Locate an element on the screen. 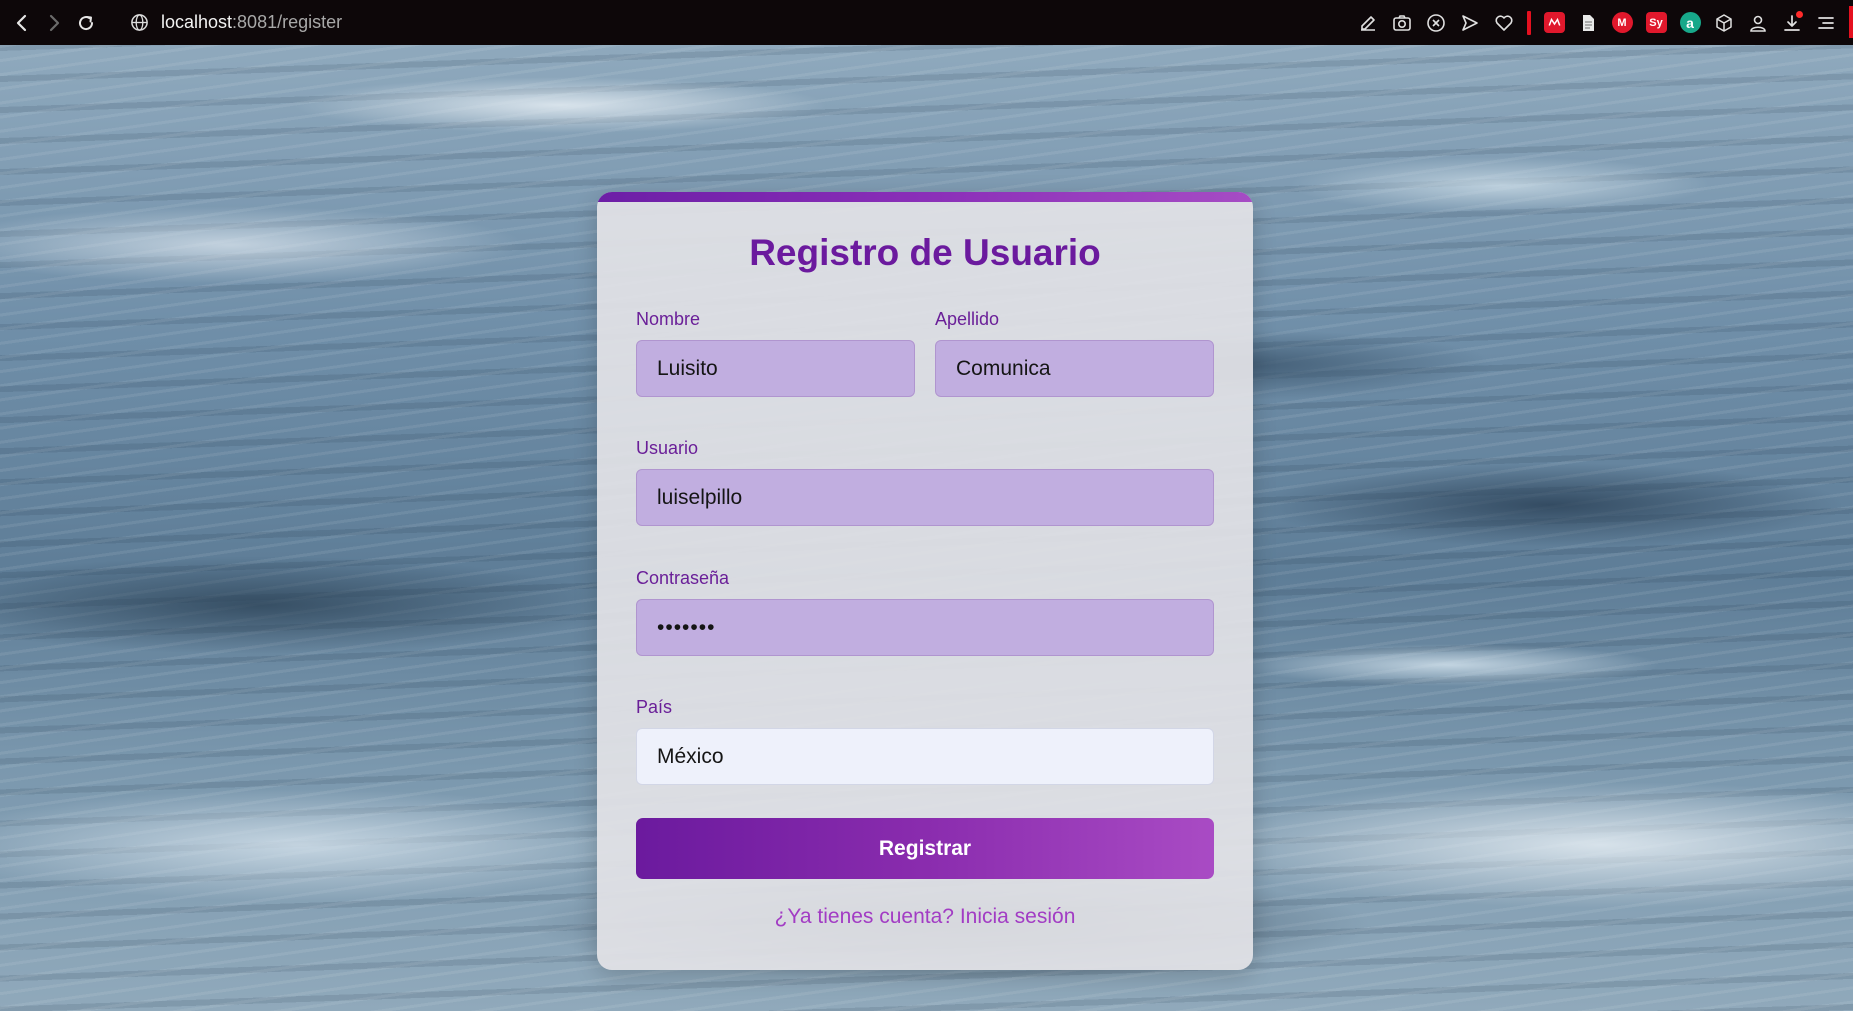 This screenshot has width=1853, height=1011. extension-button-2: M is located at coordinates (1622, 23).